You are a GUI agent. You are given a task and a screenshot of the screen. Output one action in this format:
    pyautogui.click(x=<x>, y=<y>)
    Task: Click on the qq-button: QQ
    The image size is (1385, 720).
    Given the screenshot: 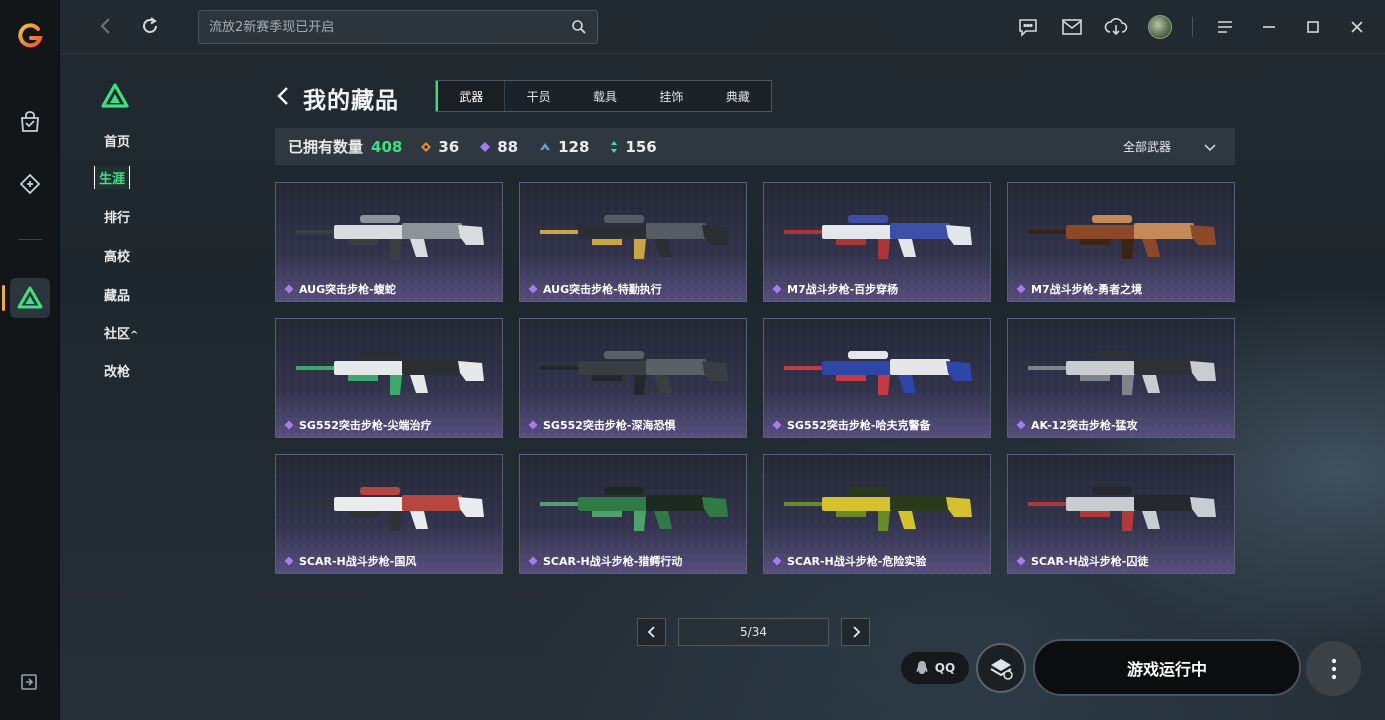 What is the action you would take?
    pyautogui.click(x=935, y=668)
    